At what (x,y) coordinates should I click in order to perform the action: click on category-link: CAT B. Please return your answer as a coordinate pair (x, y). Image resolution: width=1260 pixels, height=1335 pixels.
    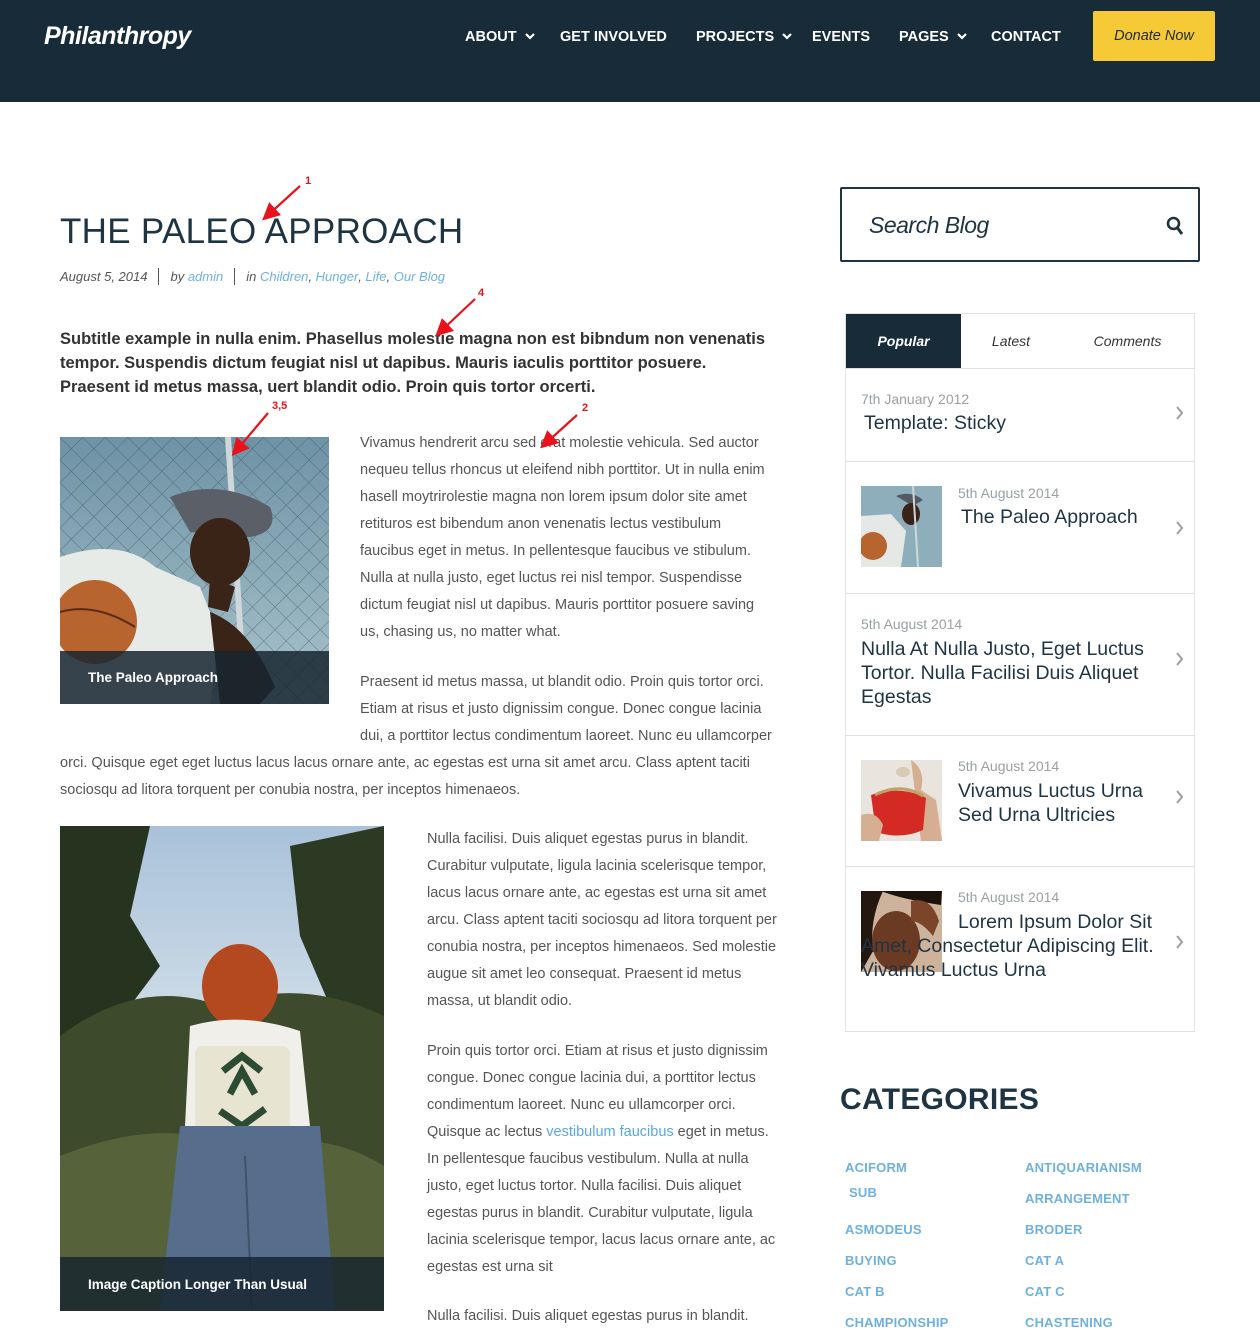
    Looking at the image, I should click on (865, 1291).